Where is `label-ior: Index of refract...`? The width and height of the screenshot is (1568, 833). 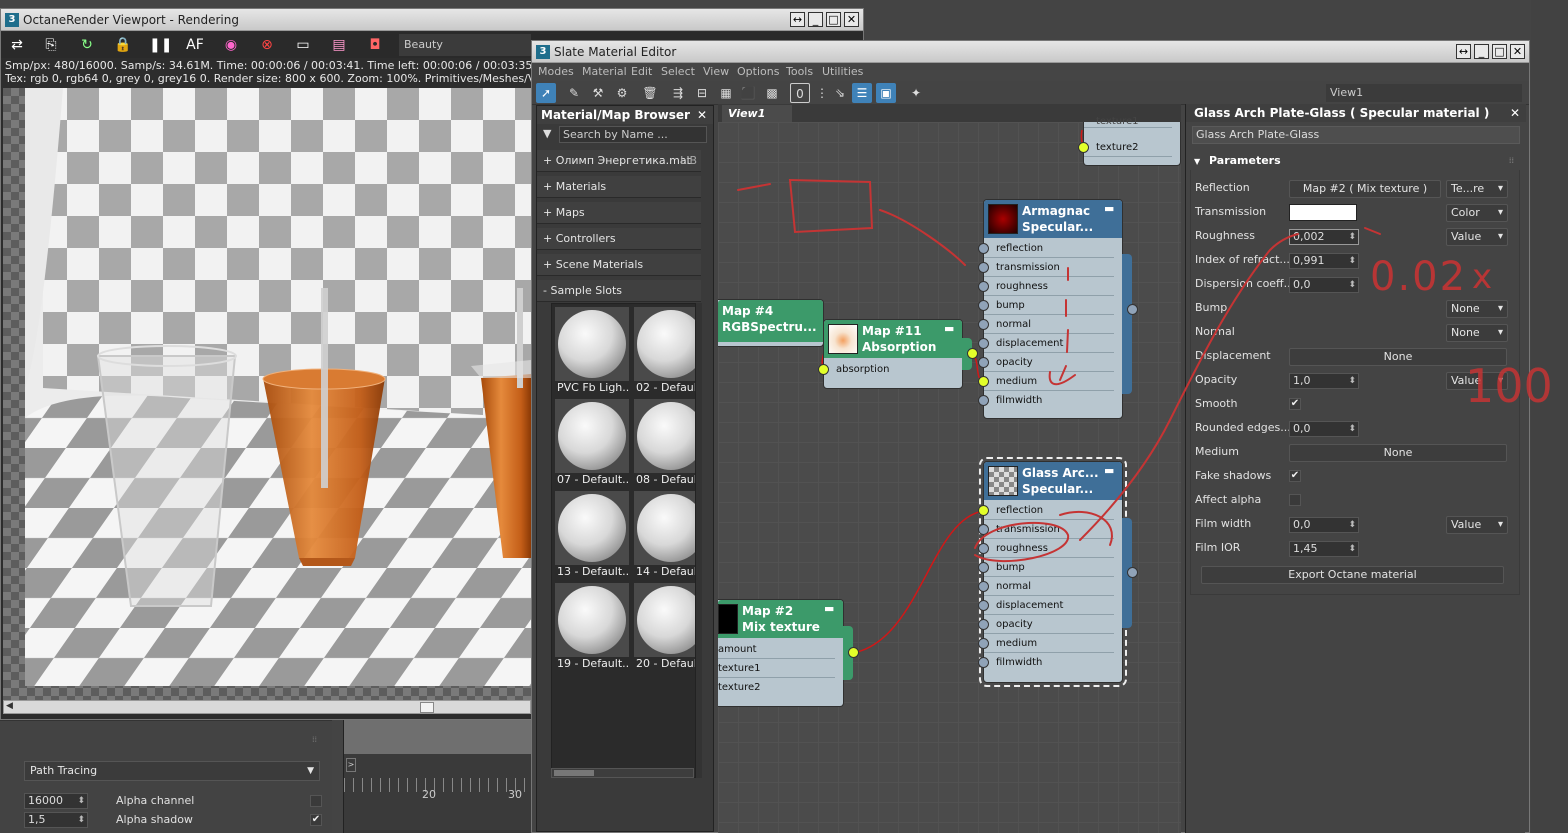
label-ior: Index of refract... is located at coordinates (1242, 259).